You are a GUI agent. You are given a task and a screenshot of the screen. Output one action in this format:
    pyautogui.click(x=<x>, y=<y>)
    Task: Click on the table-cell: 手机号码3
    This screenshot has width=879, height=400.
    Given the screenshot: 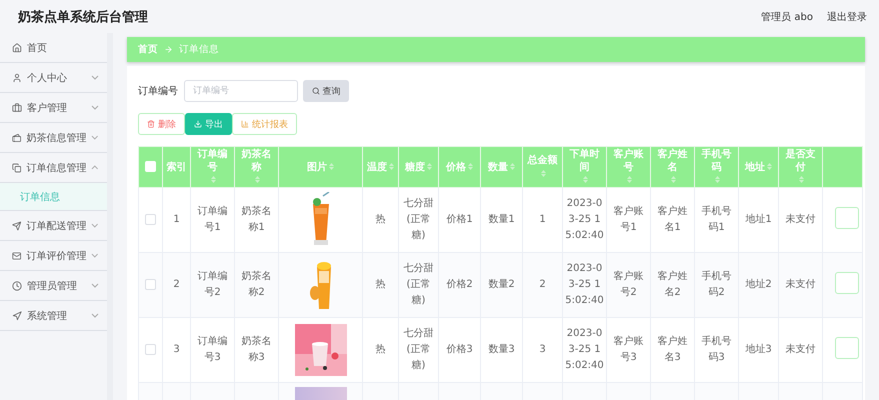 What is the action you would take?
    pyautogui.click(x=717, y=349)
    